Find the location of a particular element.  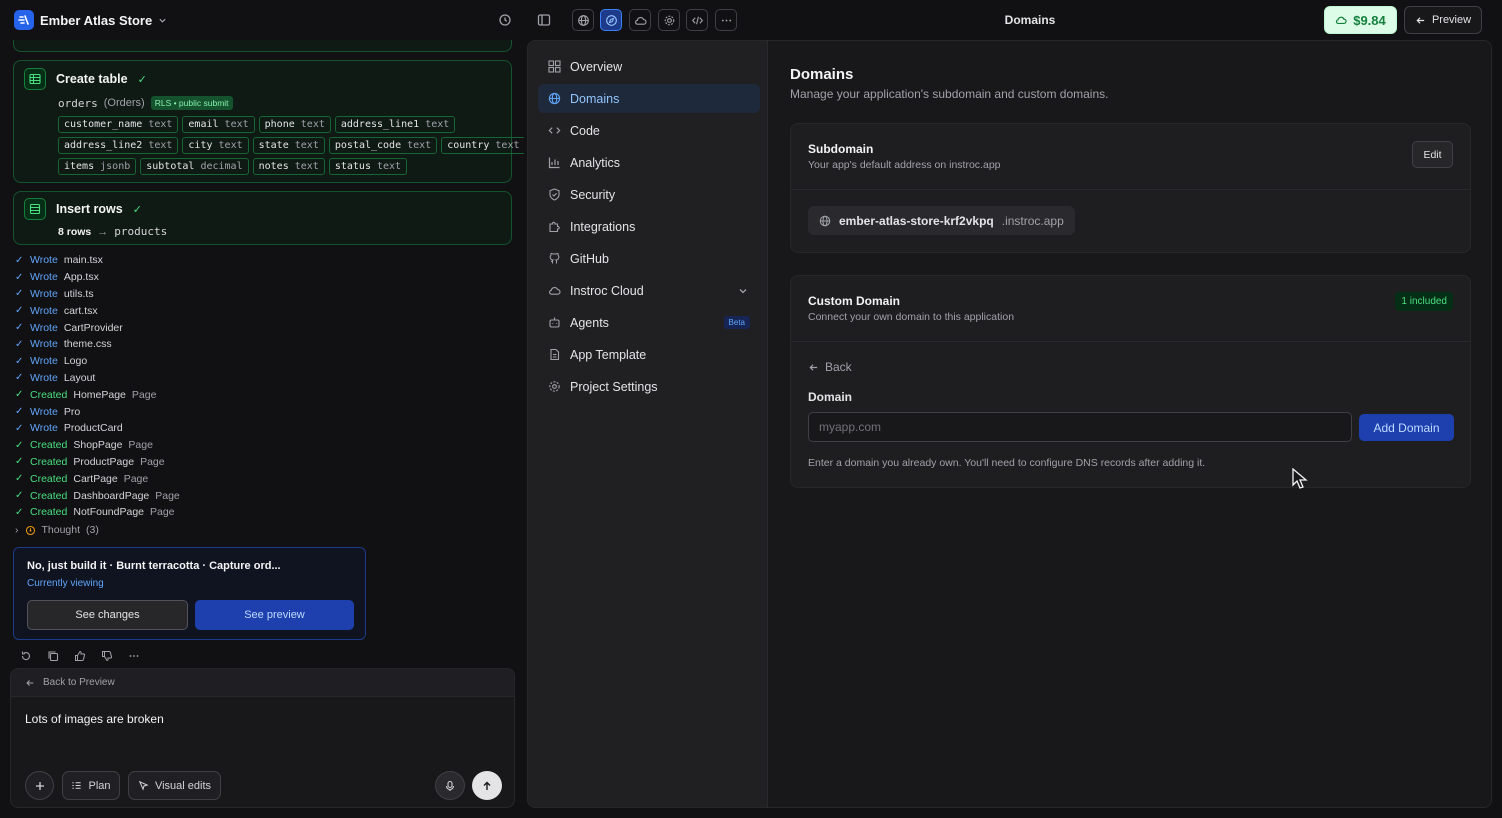

plan-button: Plan is located at coordinates (91, 785).